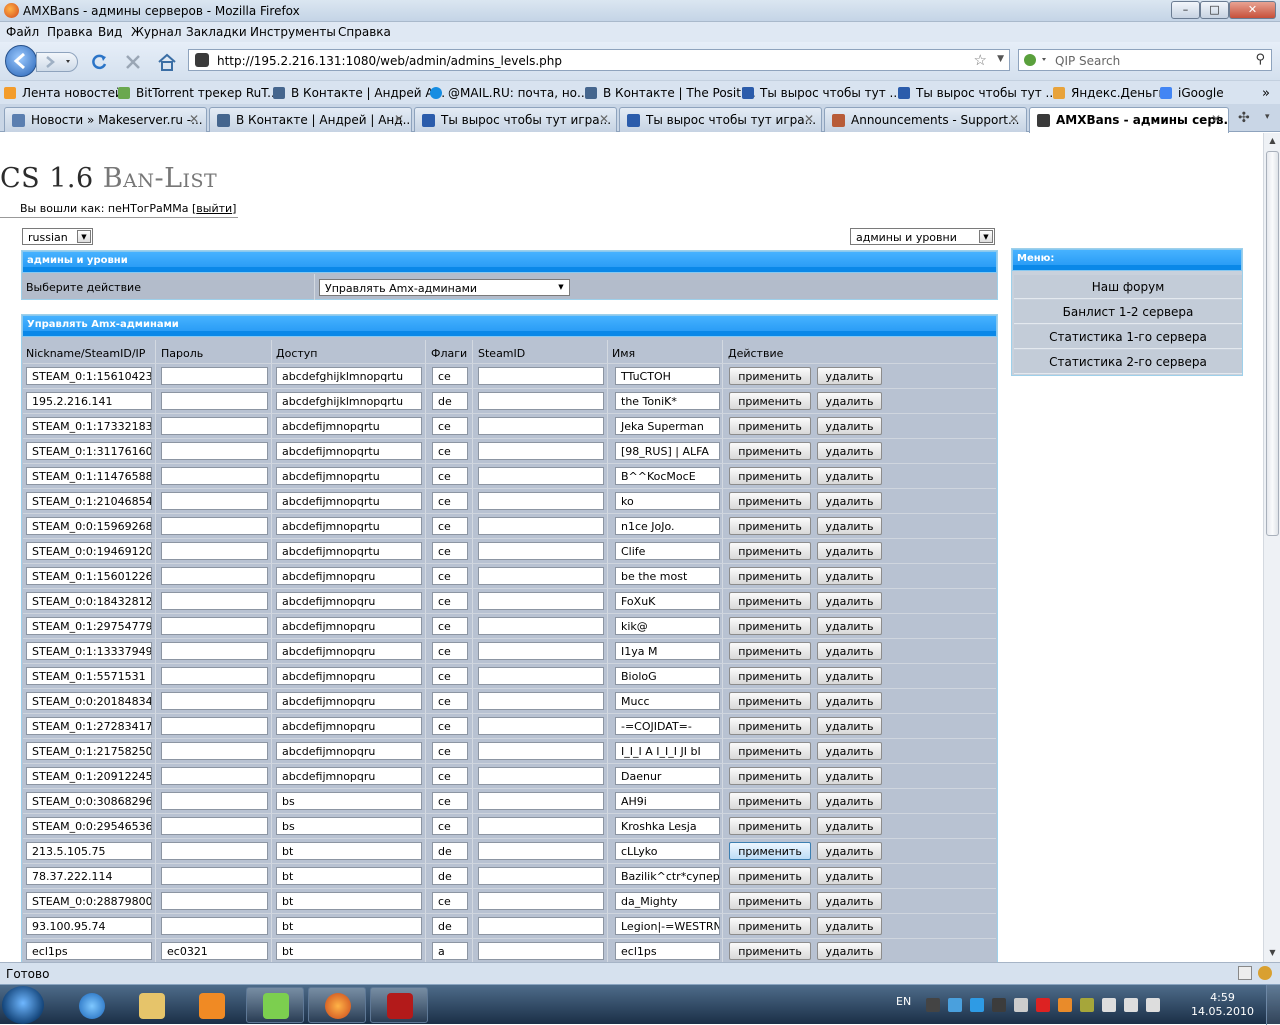 The image size is (1280, 1025). What do you see at coordinates (89, 376) in the screenshot?
I see `nickname-steamid-field: STEAM_0:1:15610423` at bounding box center [89, 376].